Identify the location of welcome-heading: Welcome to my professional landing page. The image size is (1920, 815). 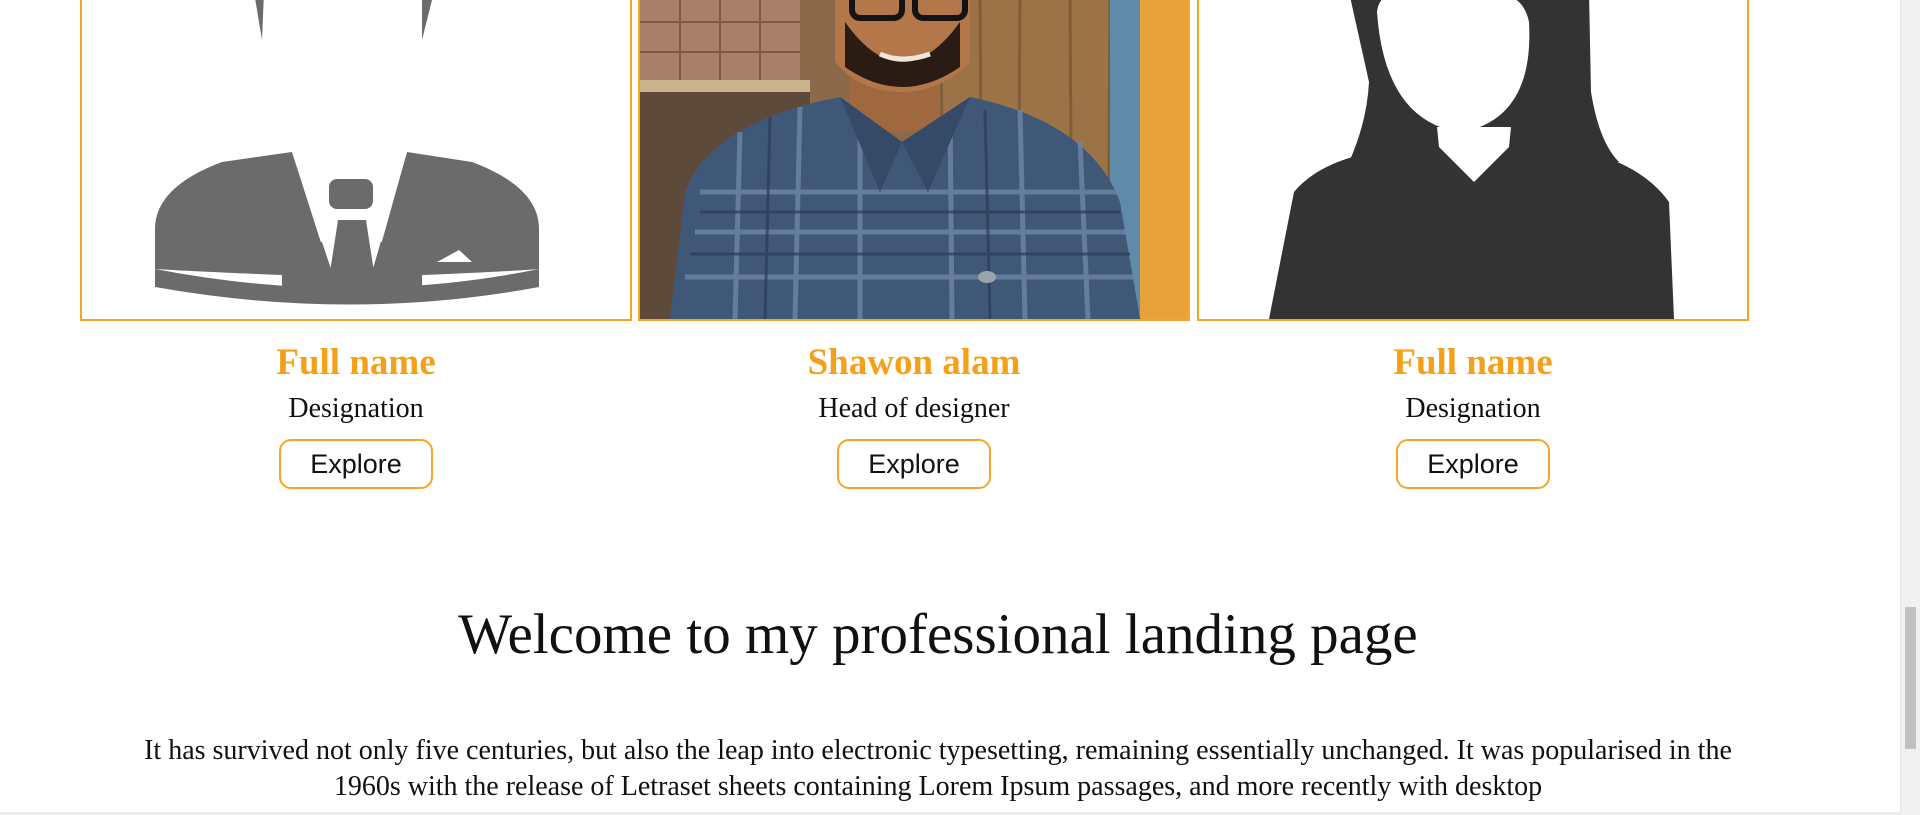
(938, 634).